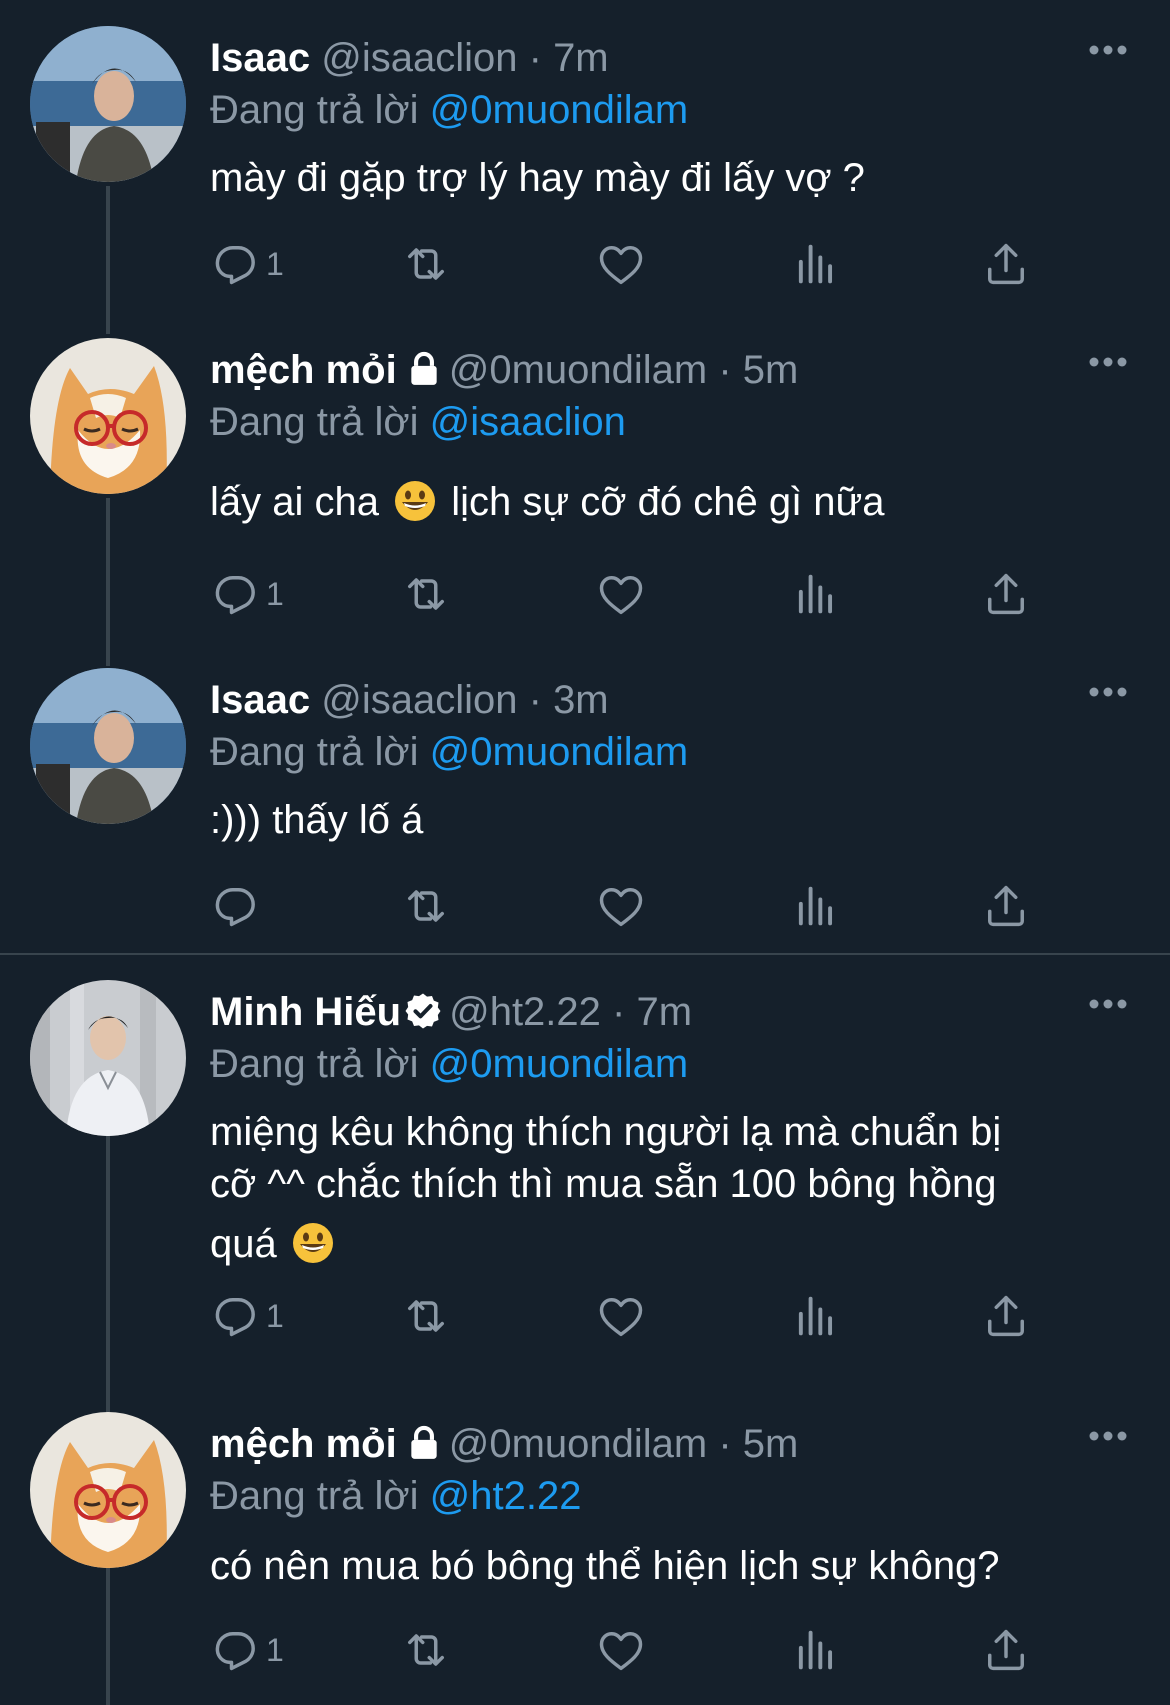  Describe the element at coordinates (312, 1243) in the screenshot. I see `grinning-face-emoji-icon` at that location.